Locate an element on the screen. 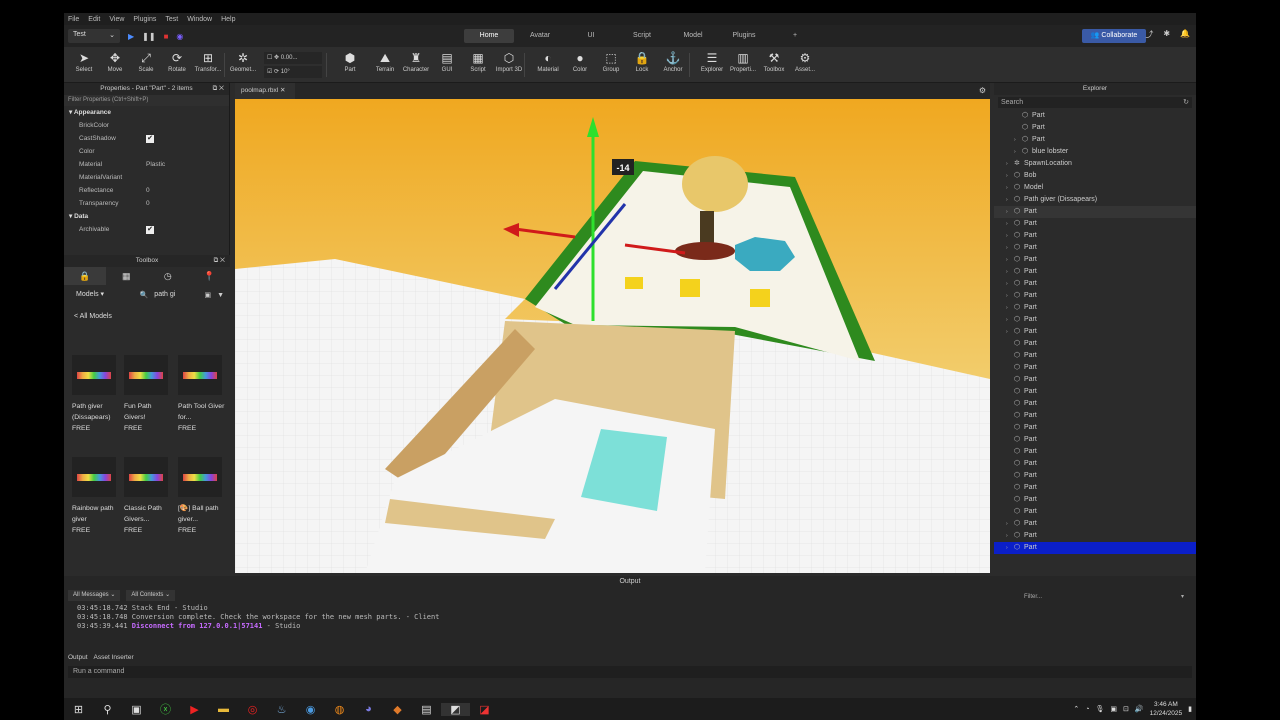  ribbon-character-button: ♜ Character is located at coordinates (416, 65).